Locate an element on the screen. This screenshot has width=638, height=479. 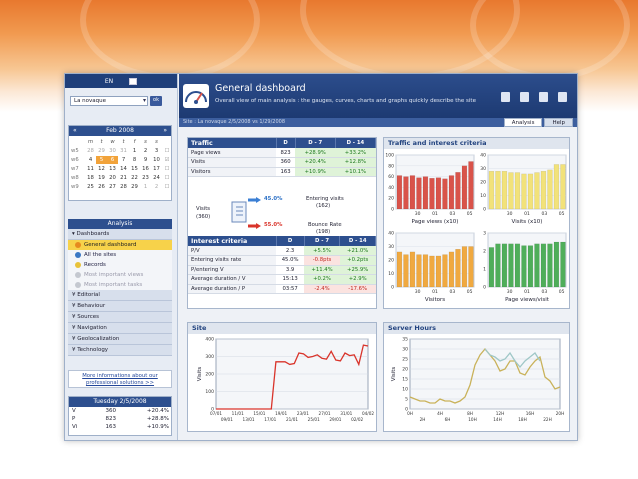
week-checkbox: ☑ is located at coordinates (167, 160).